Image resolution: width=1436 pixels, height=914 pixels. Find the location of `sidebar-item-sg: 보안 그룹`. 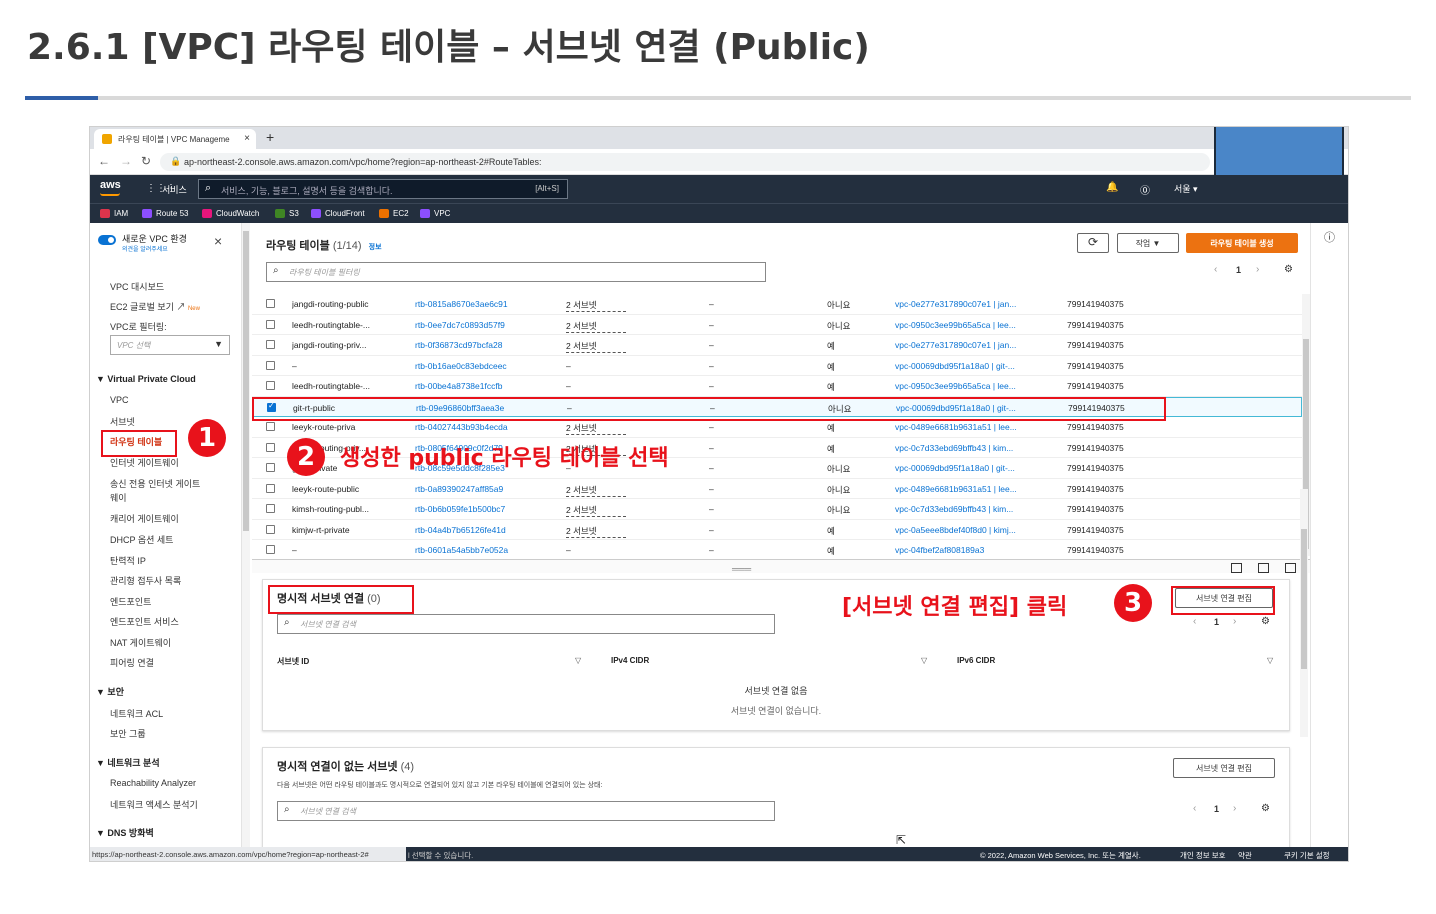

sidebar-item-sg: 보안 그룹 is located at coordinates (128, 733).